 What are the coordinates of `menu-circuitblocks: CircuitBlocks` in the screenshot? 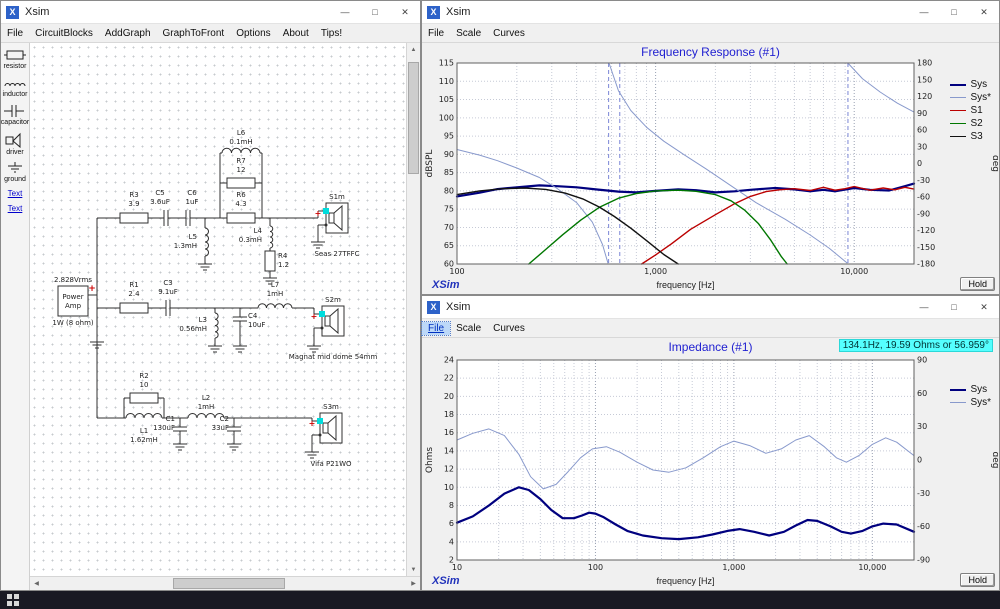 It's located at (64, 33).